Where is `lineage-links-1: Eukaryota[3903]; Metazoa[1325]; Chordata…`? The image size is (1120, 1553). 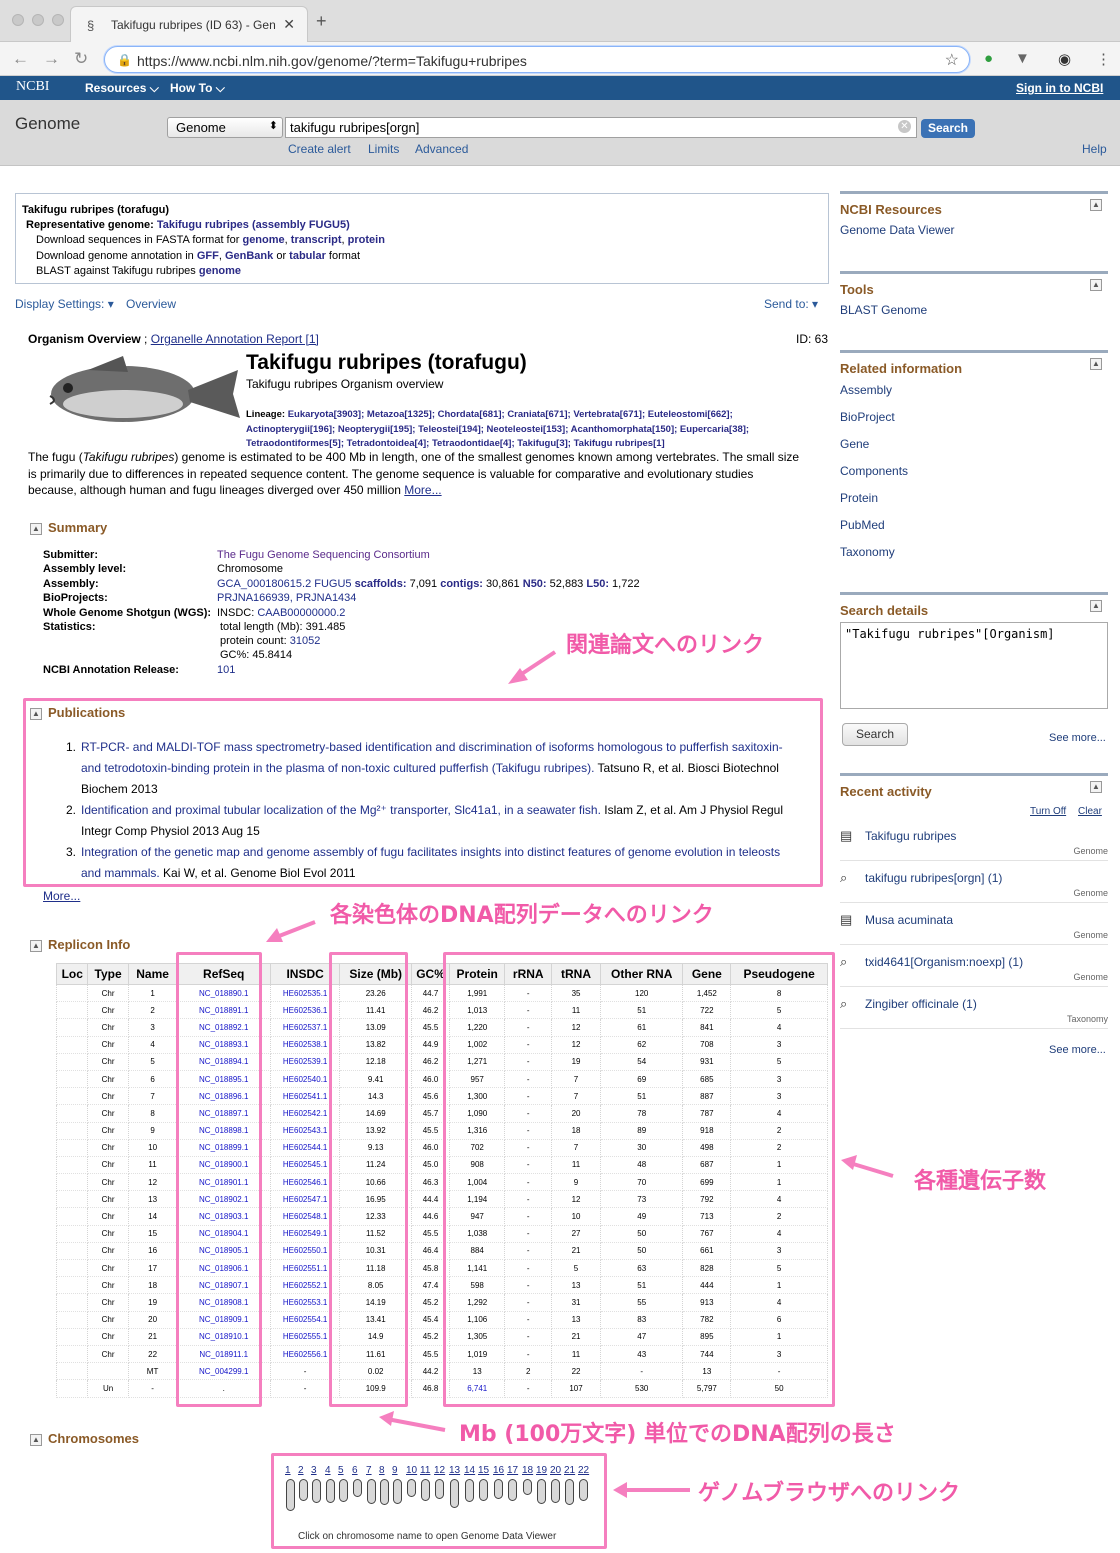 lineage-links-1: Eukaryota[3903]; Metazoa[1325]; Chordata… is located at coordinates (510, 414).